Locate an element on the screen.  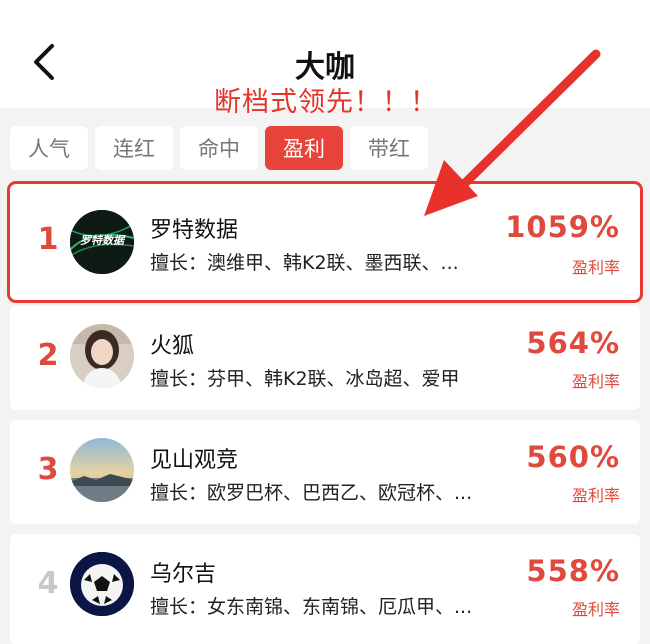
tab-hit-rate: 命中 is located at coordinates (219, 148).